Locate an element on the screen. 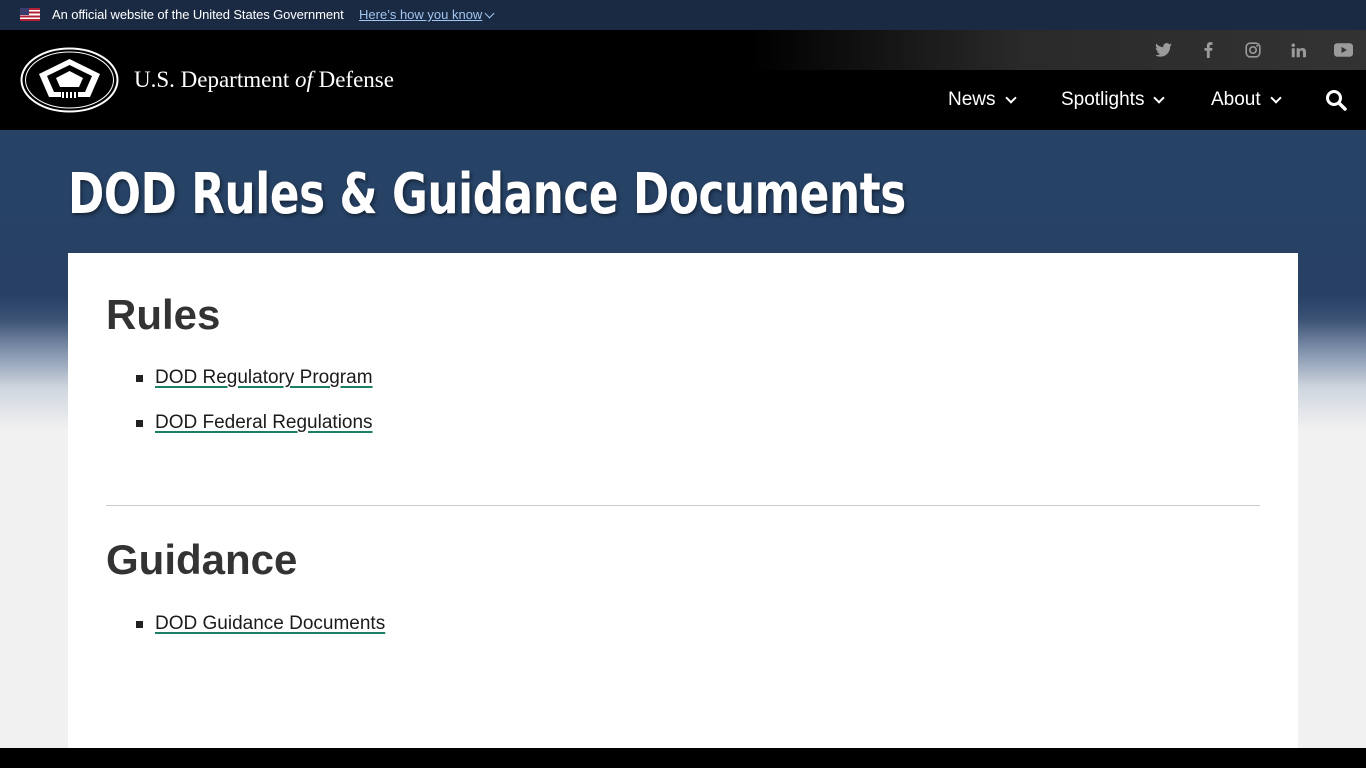 The image size is (1366, 768). nav-about-label: About is located at coordinates (1236, 99).